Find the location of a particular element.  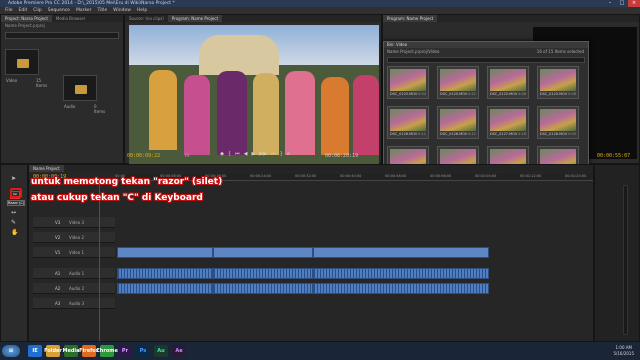

thumbnail-duration: 0:06 is located at coordinates (522, 94).